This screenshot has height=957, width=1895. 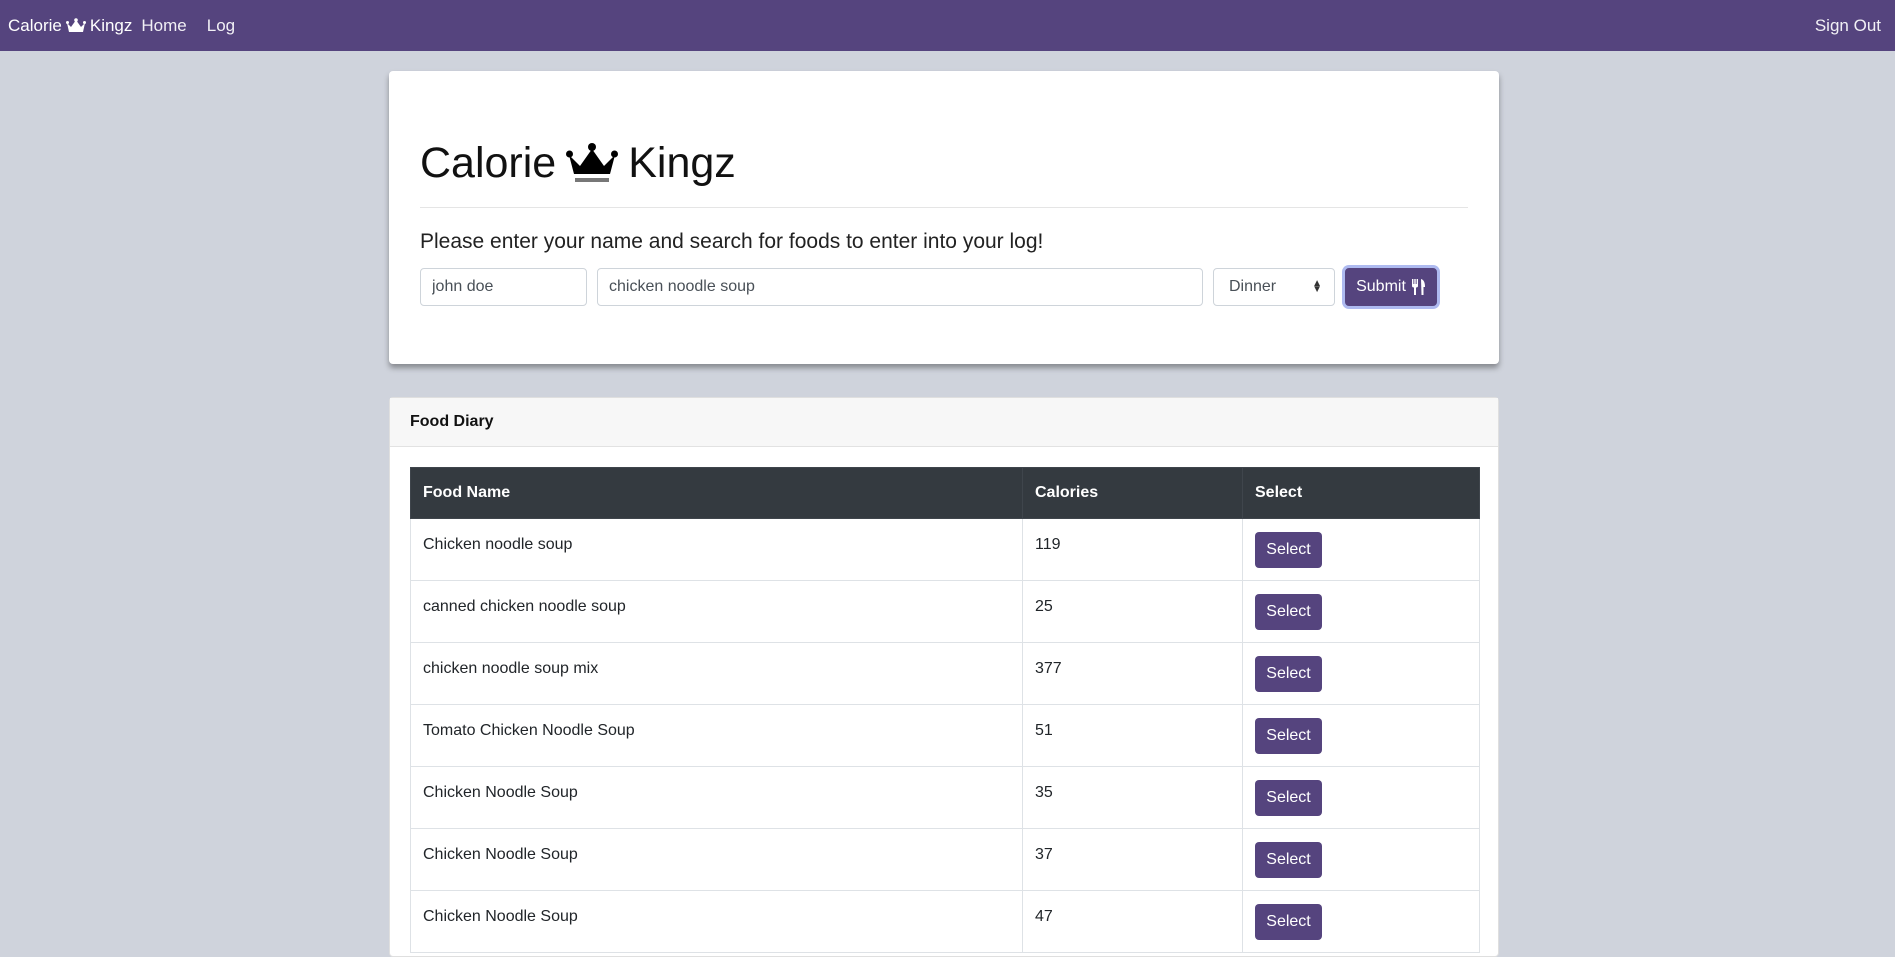 I want to click on meal-select-value: Dinner, so click(x=1253, y=286).